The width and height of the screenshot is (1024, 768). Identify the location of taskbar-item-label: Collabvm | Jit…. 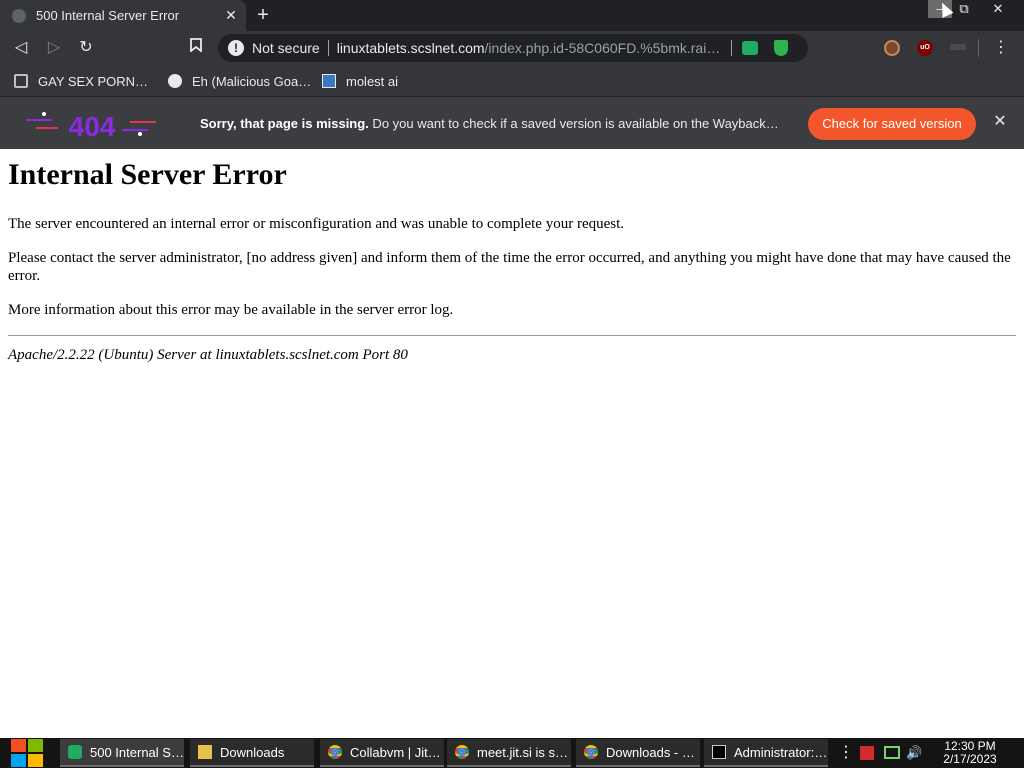
(395, 752).